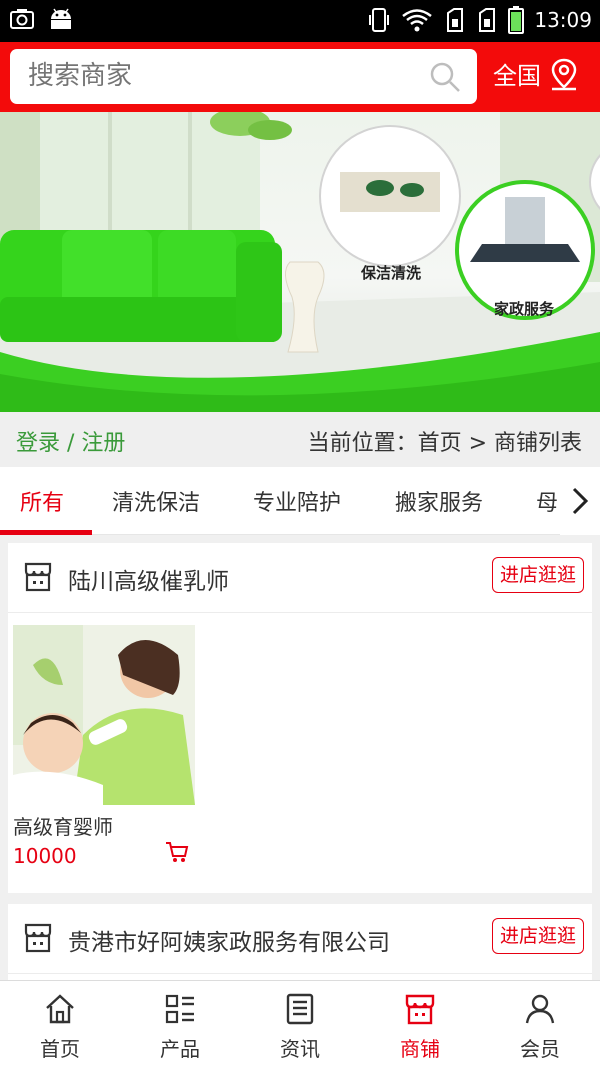 This screenshot has height=1067, width=600. What do you see at coordinates (300, 1049) in the screenshot?
I see `nav-label: 资讯` at bounding box center [300, 1049].